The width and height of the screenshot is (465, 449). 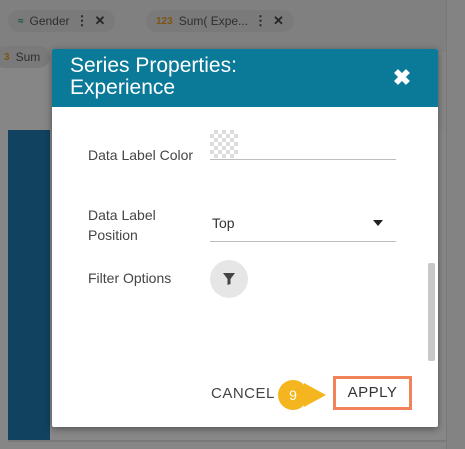 I want to click on apply-highlight: APPLY, so click(x=372, y=393).